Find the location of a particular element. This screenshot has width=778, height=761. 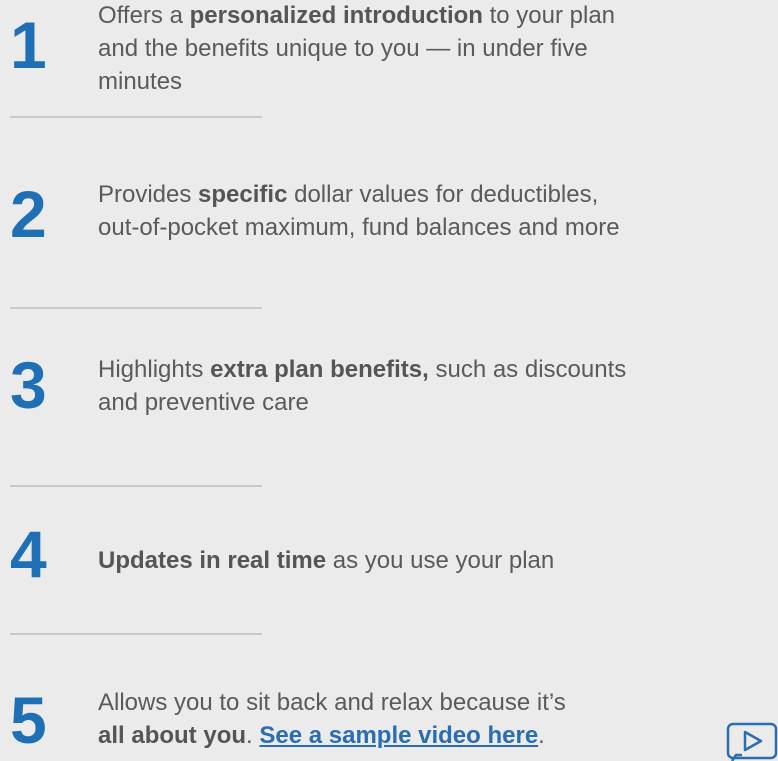

feature-3-text-b: such as discounts is located at coordinates (527, 369).